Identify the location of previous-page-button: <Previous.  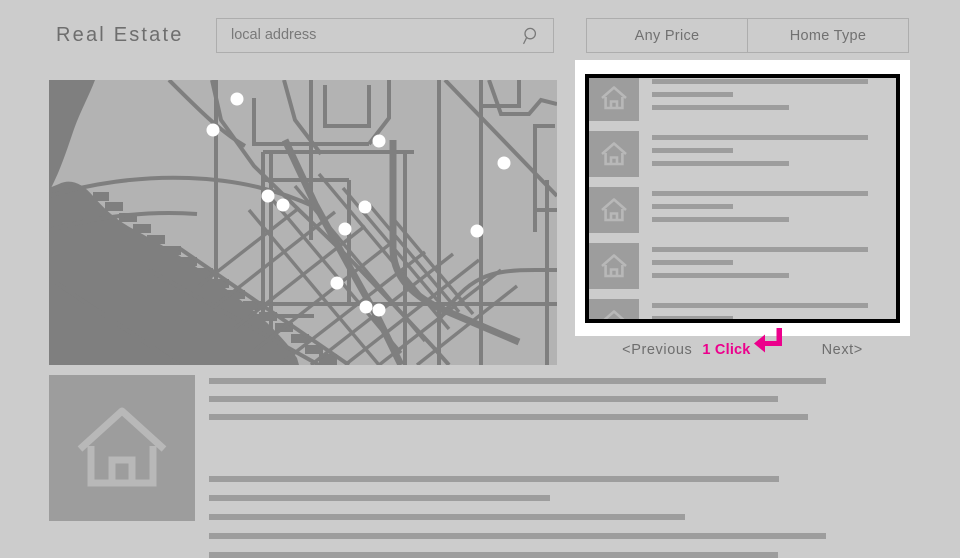
(657, 350).